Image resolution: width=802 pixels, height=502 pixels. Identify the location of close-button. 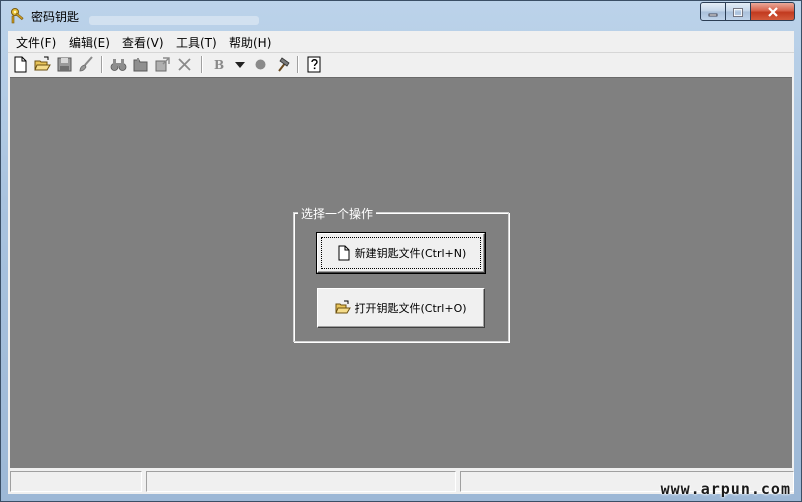
(773, 11).